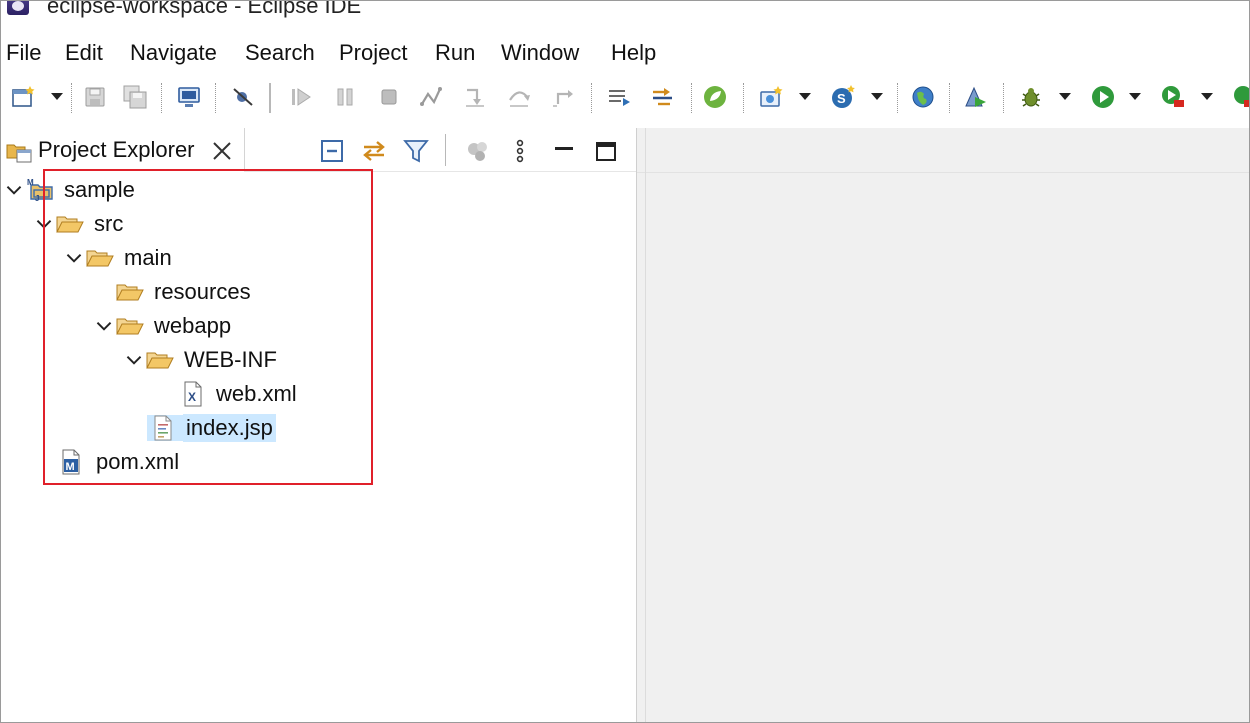 This screenshot has height=723, width=1250. I want to click on coverage-icon, so click(1173, 97).